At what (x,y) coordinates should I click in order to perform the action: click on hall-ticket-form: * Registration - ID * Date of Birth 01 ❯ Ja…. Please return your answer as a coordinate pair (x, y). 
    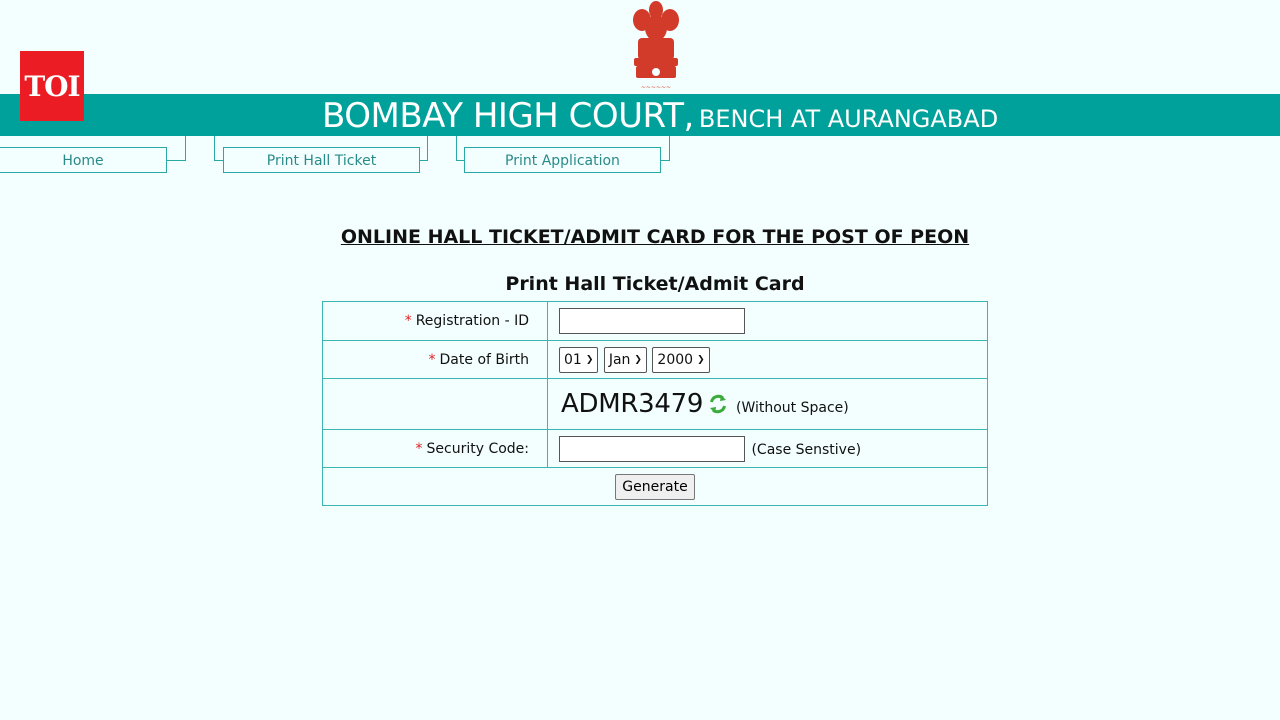
    Looking at the image, I should click on (655, 403).